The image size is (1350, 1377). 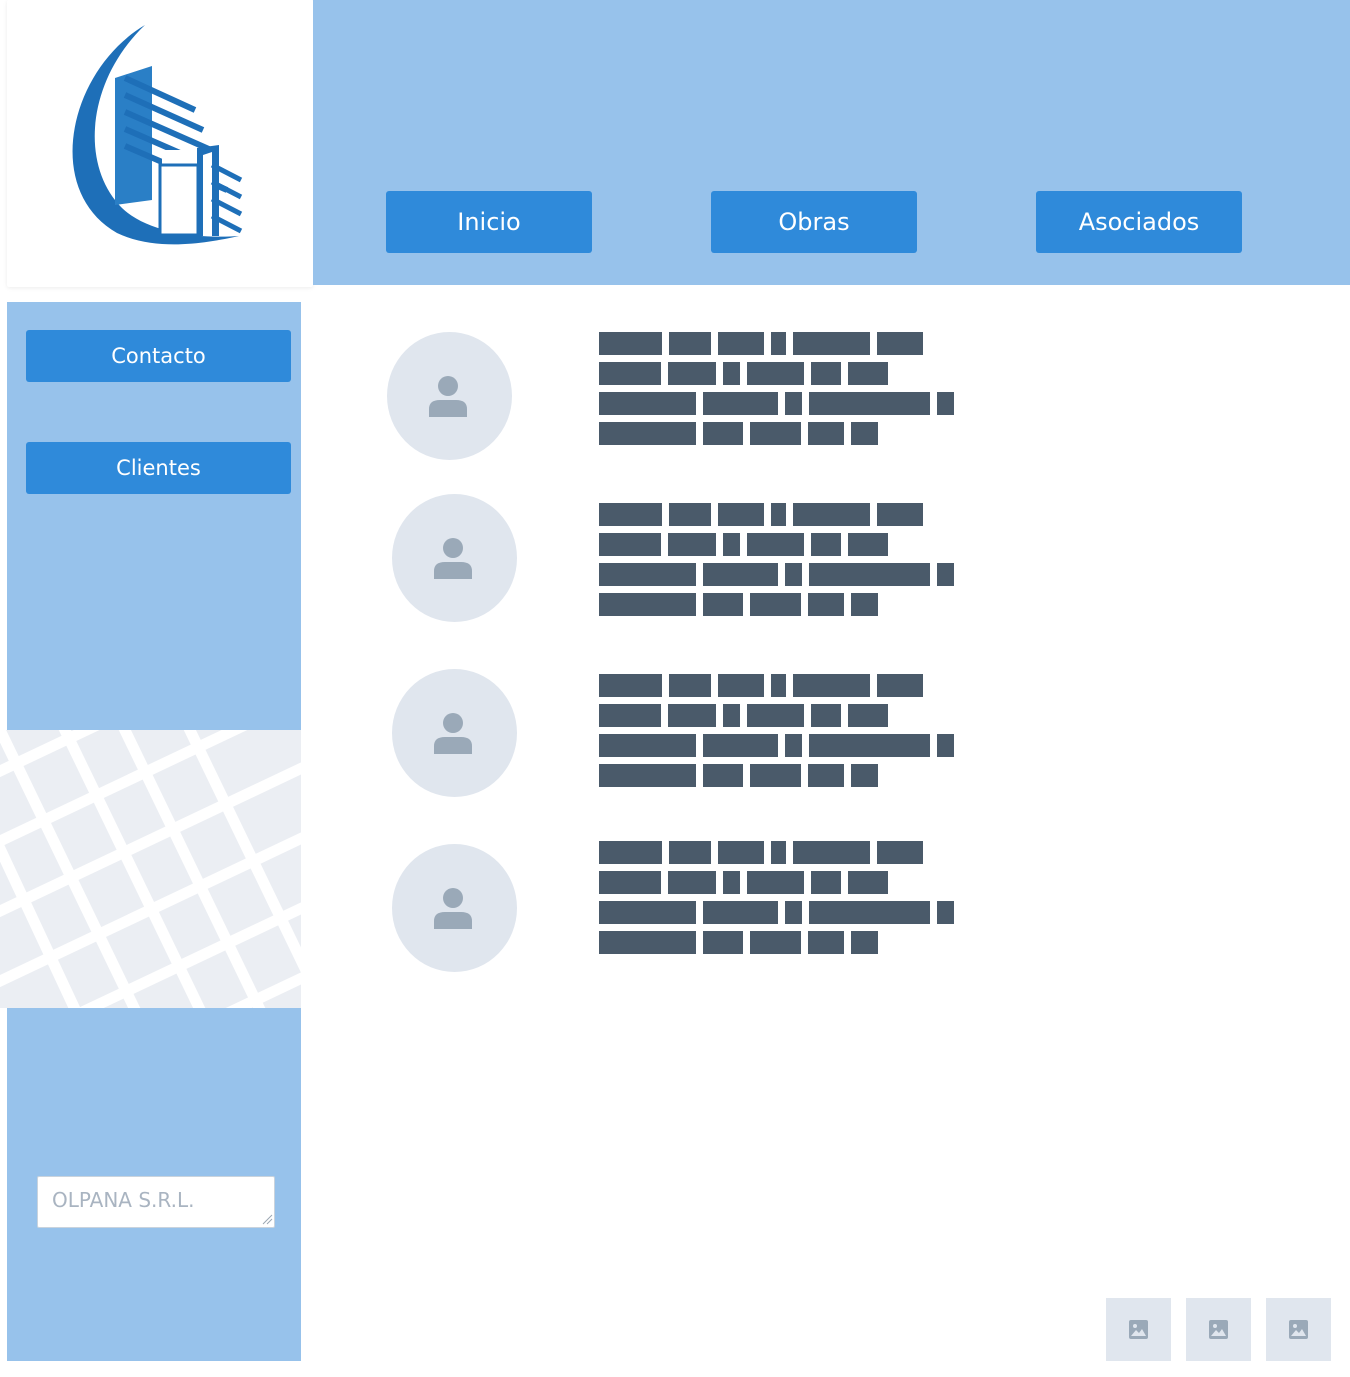 I want to click on map-pattern-icon, so click(x=150, y=869).